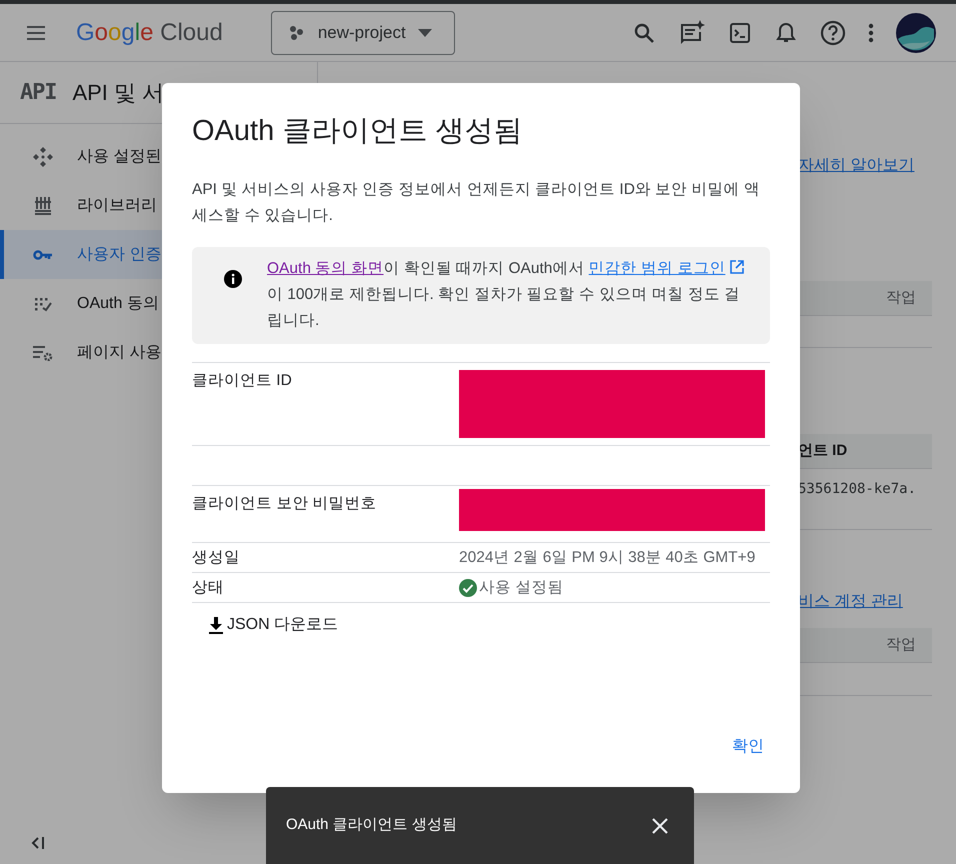 The image size is (956, 864). What do you see at coordinates (916, 32) in the screenshot?
I see `avatar` at bounding box center [916, 32].